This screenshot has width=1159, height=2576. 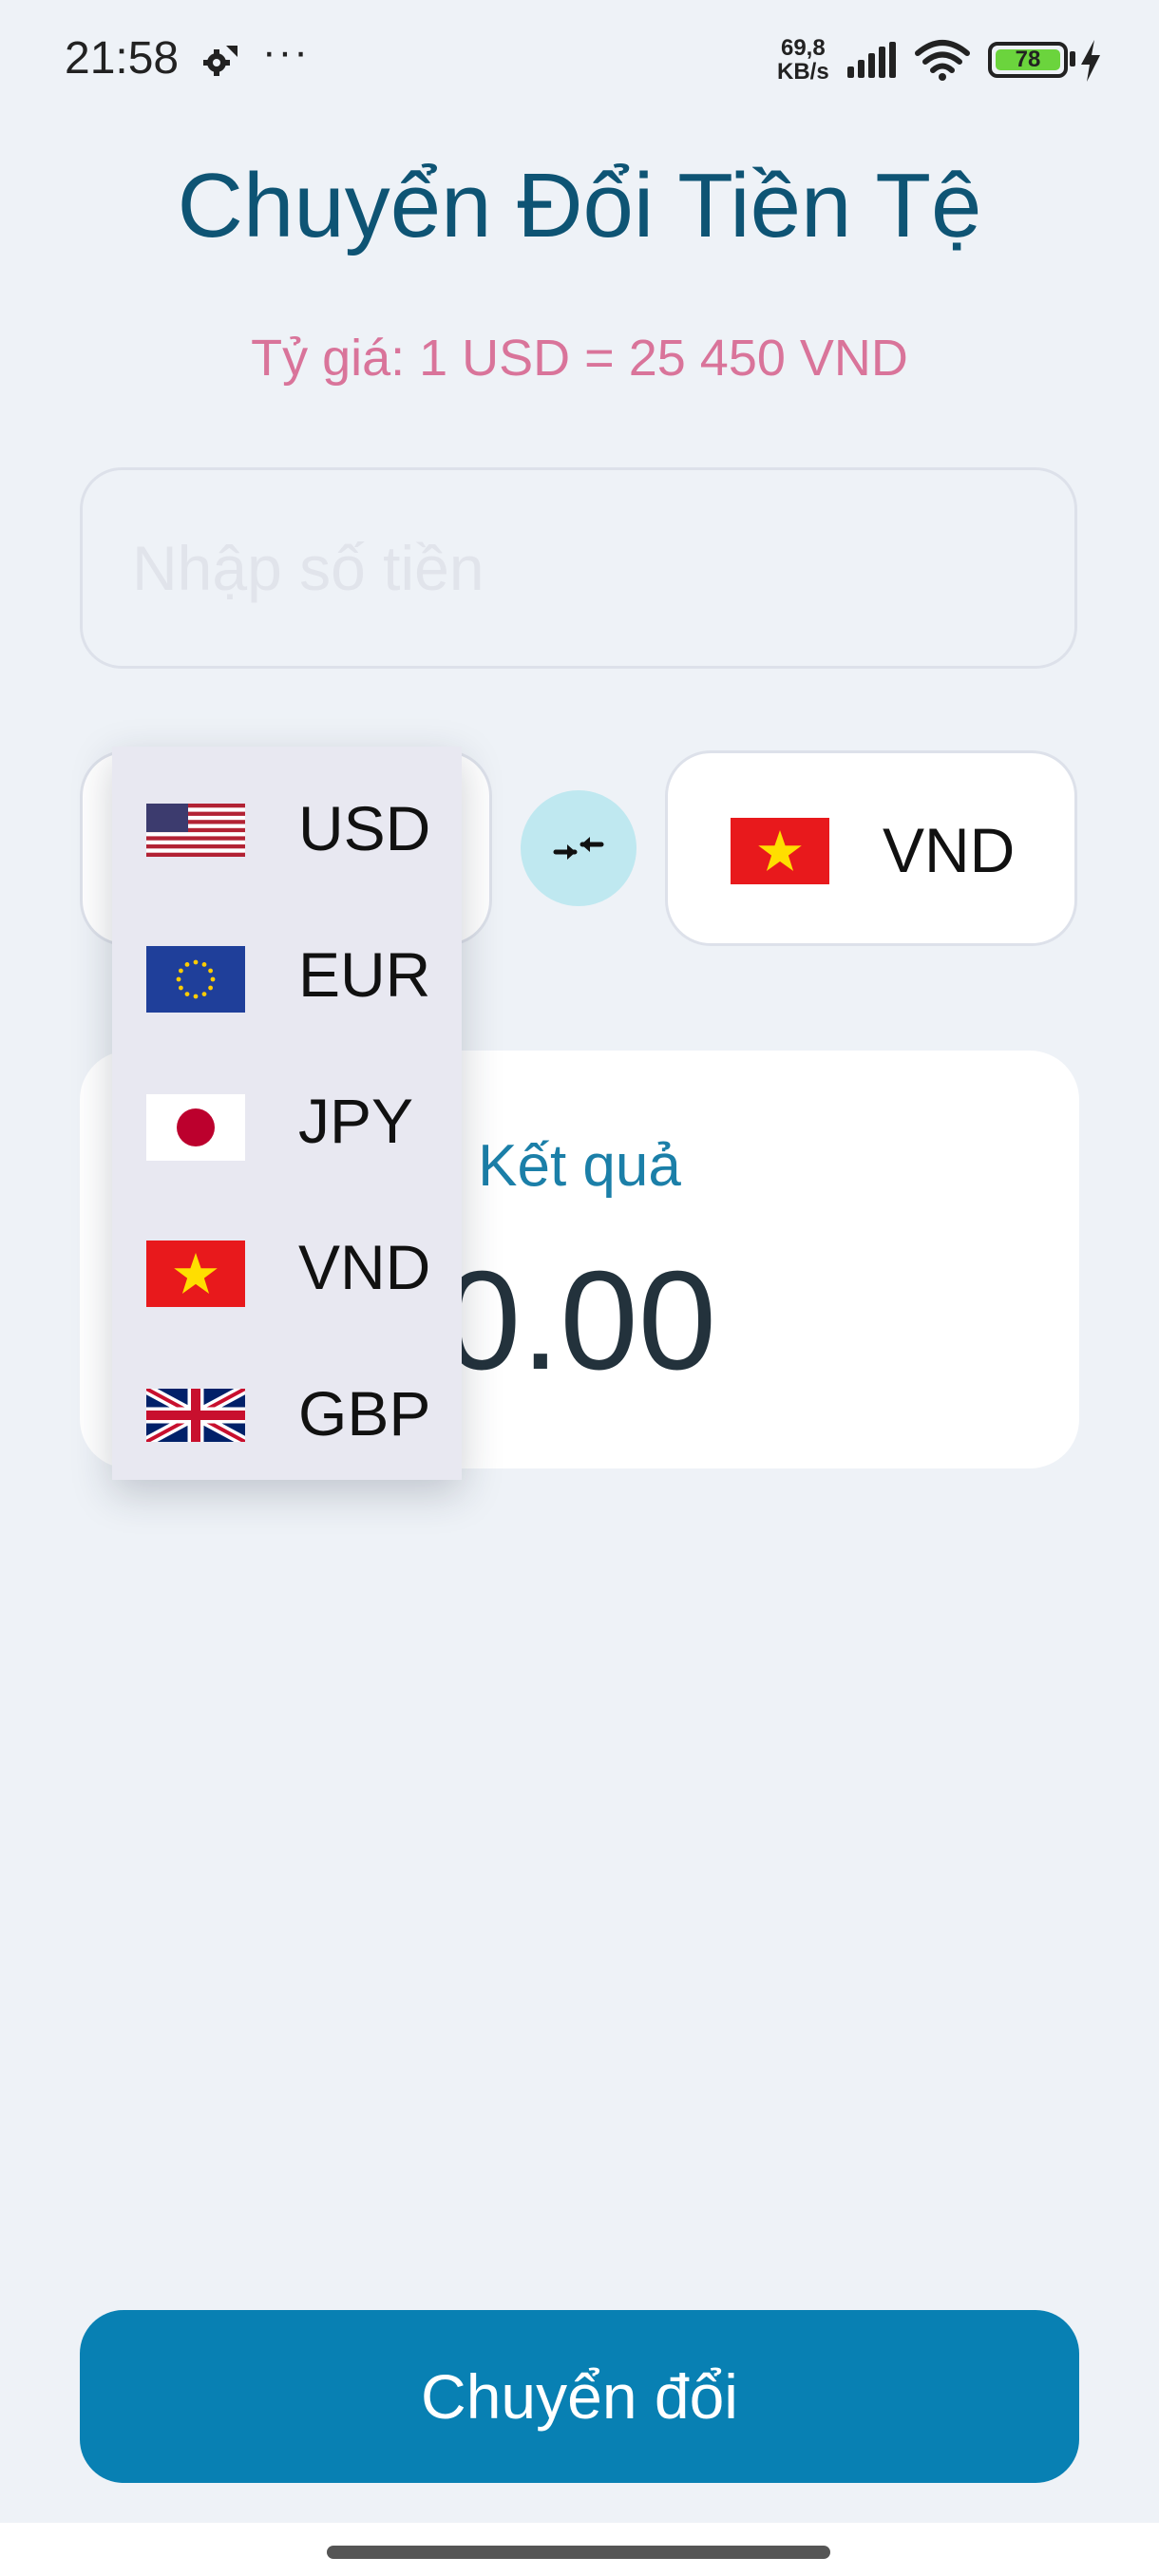 What do you see at coordinates (803, 72) in the screenshot?
I see `network-speed-unit: KB/s` at bounding box center [803, 72].